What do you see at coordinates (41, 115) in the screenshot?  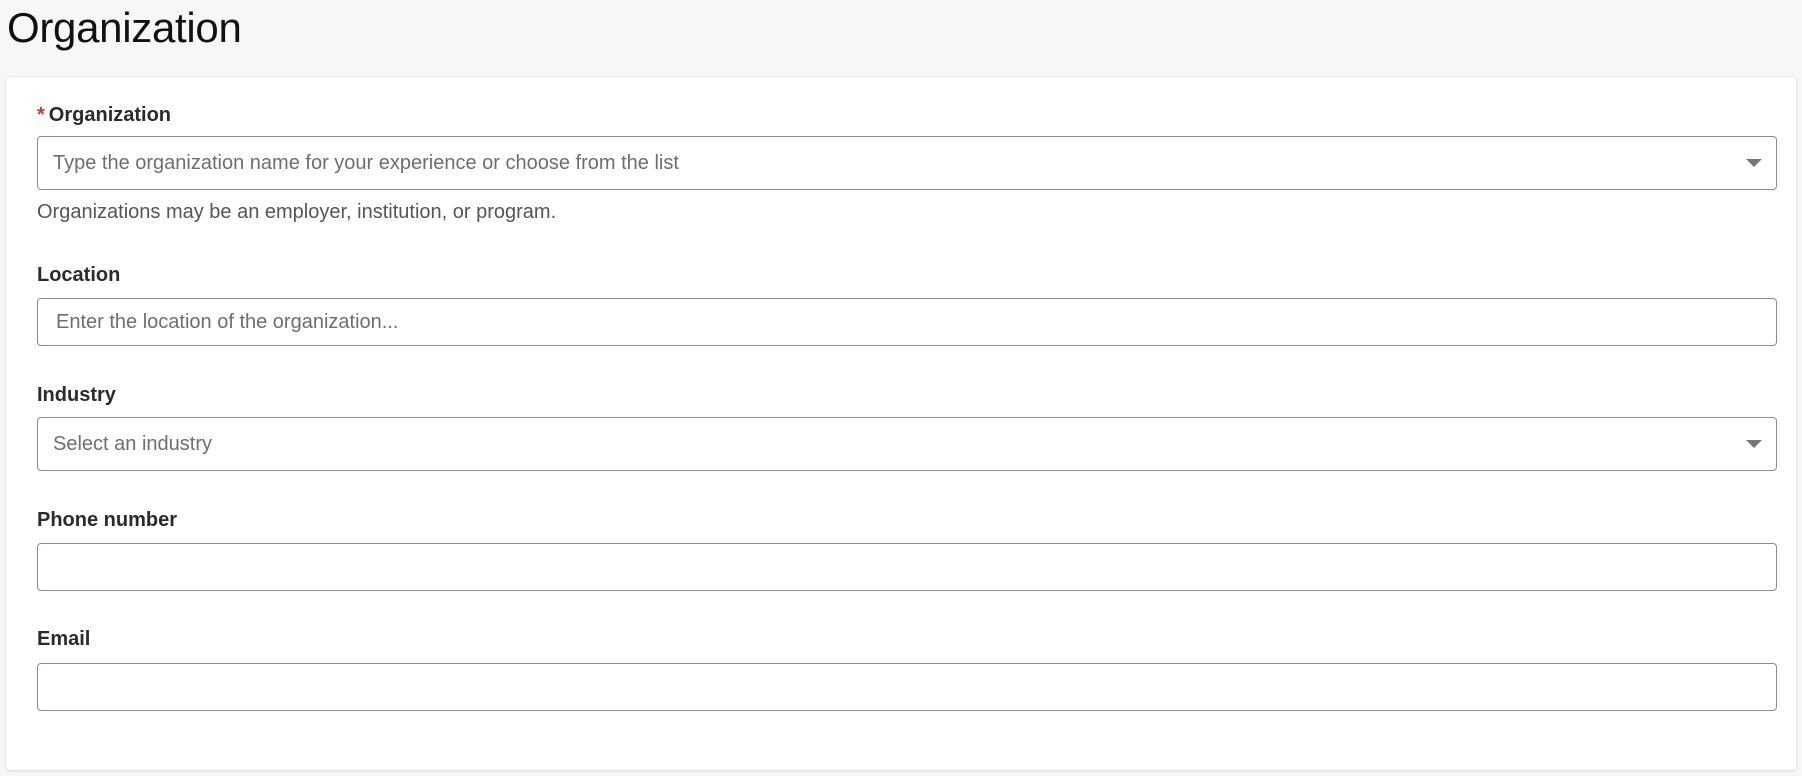 I see `required-mark: *` at bounding box center [41, 115].